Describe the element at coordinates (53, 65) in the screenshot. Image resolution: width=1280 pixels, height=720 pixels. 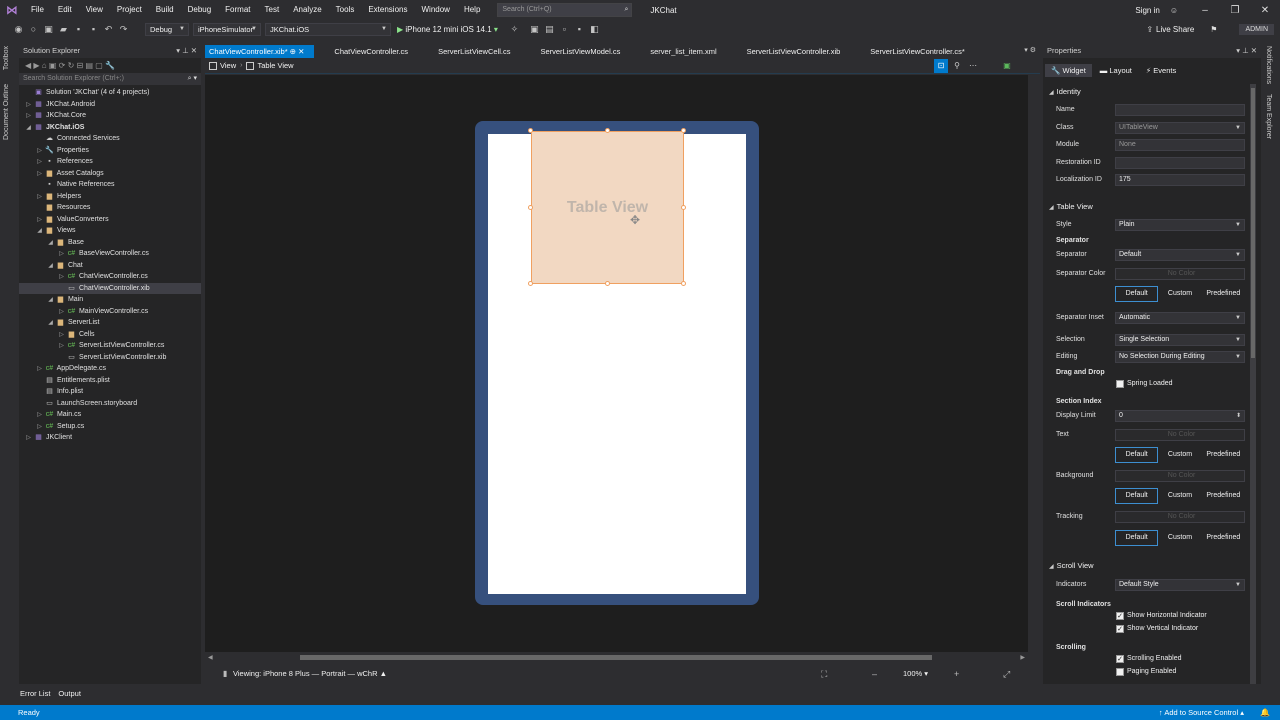
I see `switch-views-icon: ▣` at that location.